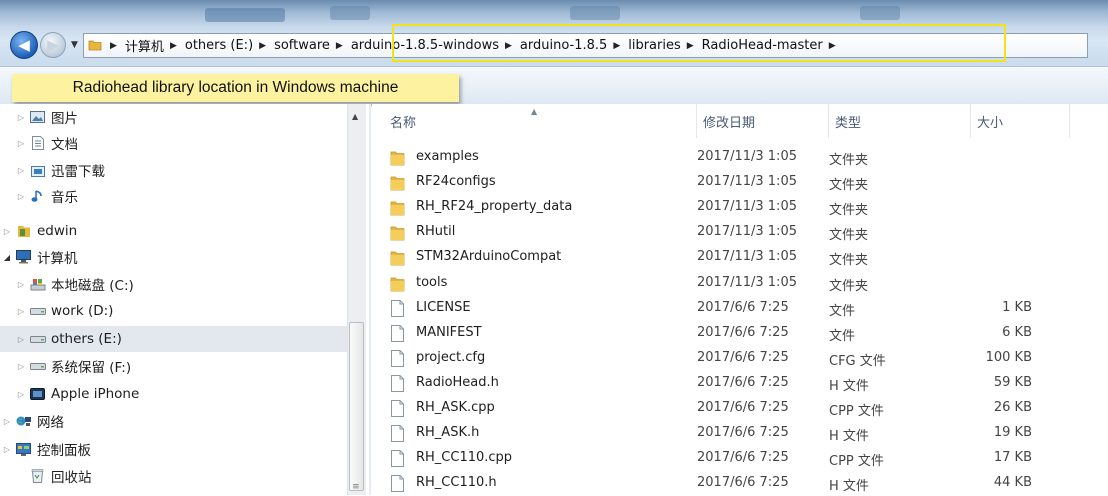 The width and height of the screenshot is (1108, 496). Describe the element at coordinates (181, 143) in the screenshot. I see `sidebar-item-documents: ▷ 文档` at that location.